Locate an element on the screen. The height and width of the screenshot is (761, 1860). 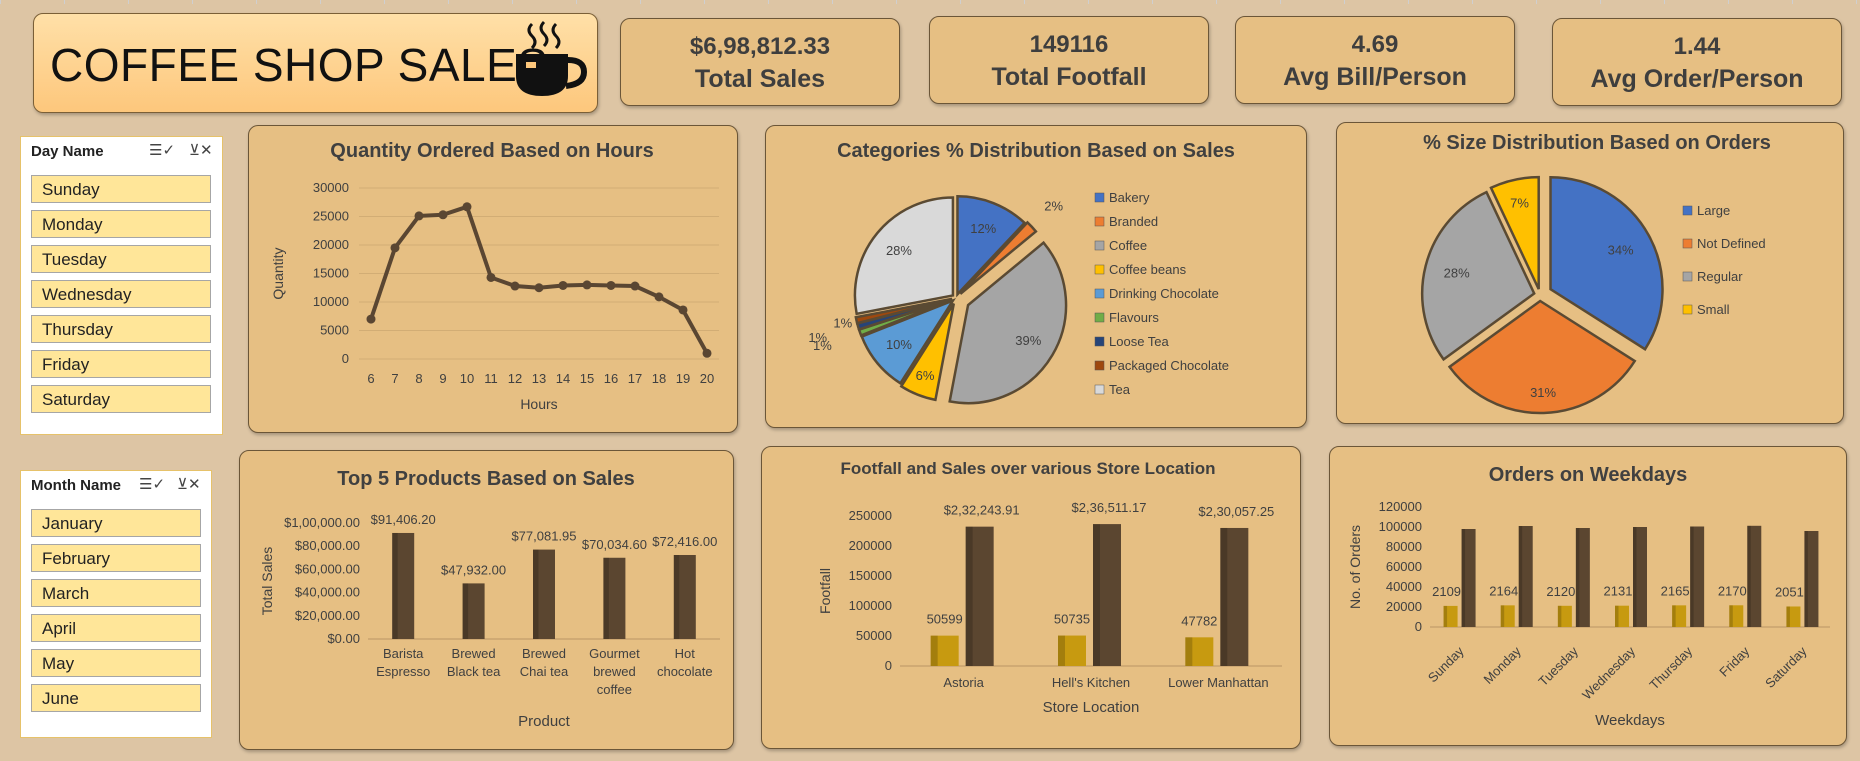
x-tick-label: 10 is located at coordinates (467, 378).